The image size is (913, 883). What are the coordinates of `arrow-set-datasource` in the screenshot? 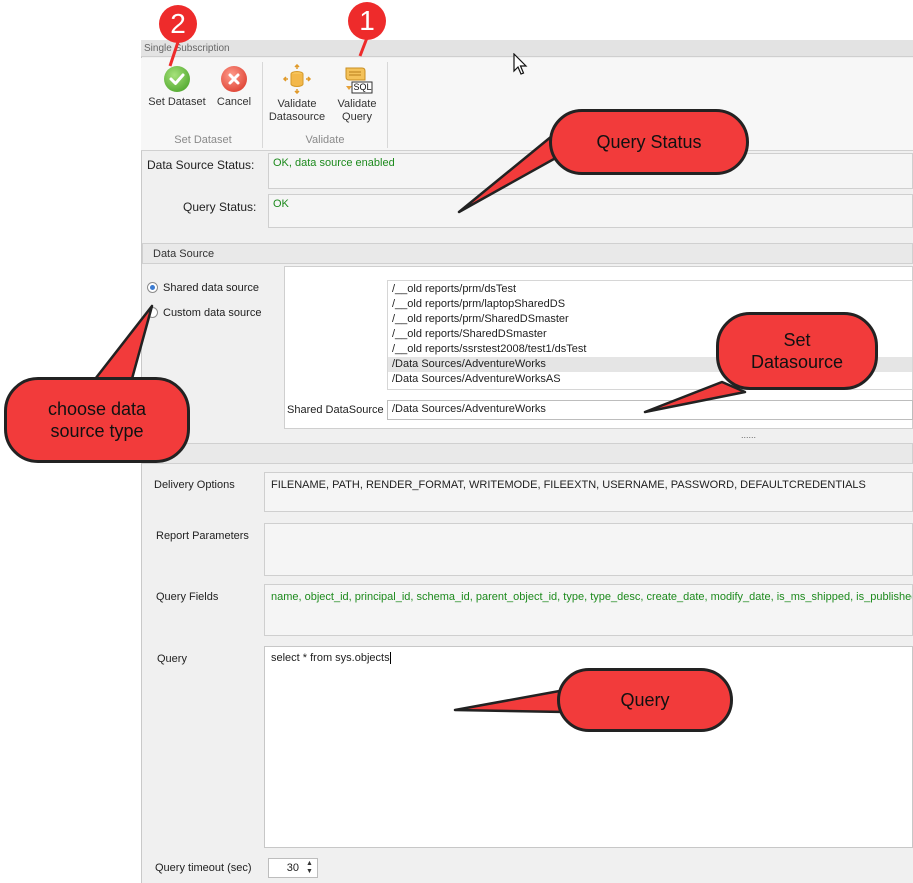 It's located at (695, 397).